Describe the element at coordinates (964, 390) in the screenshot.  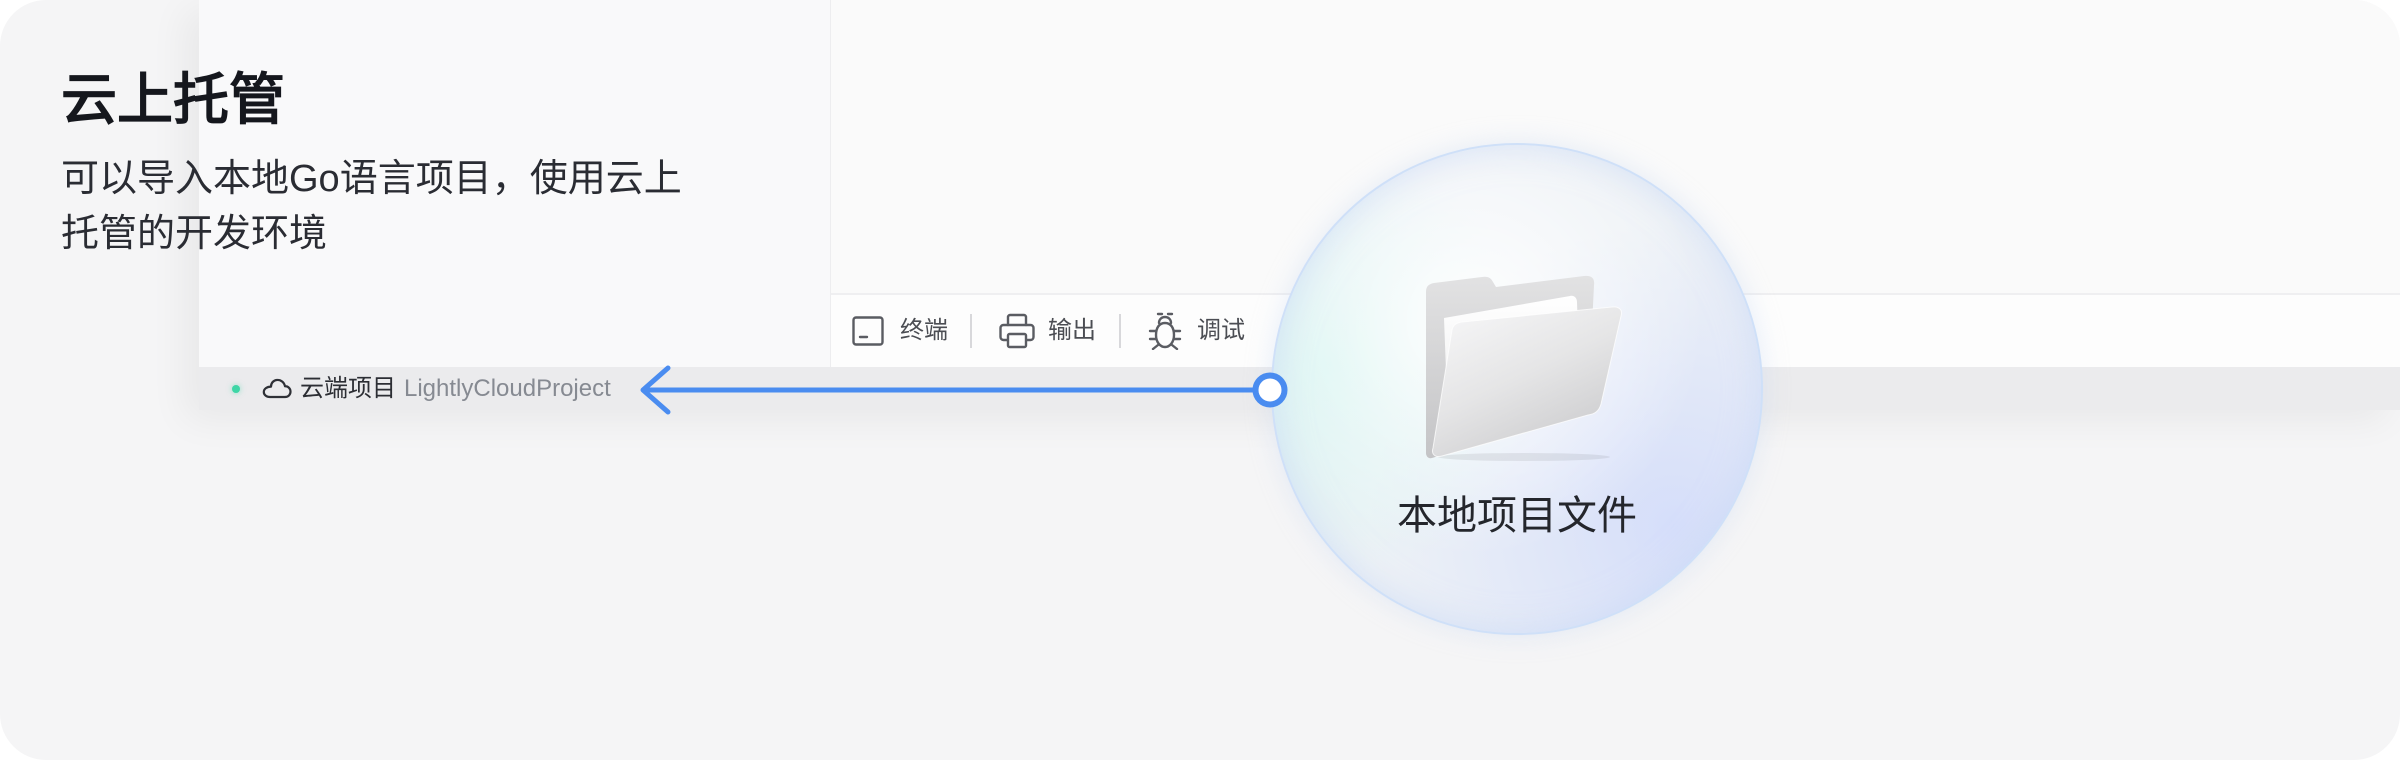
I see `import-arrow` at that location.